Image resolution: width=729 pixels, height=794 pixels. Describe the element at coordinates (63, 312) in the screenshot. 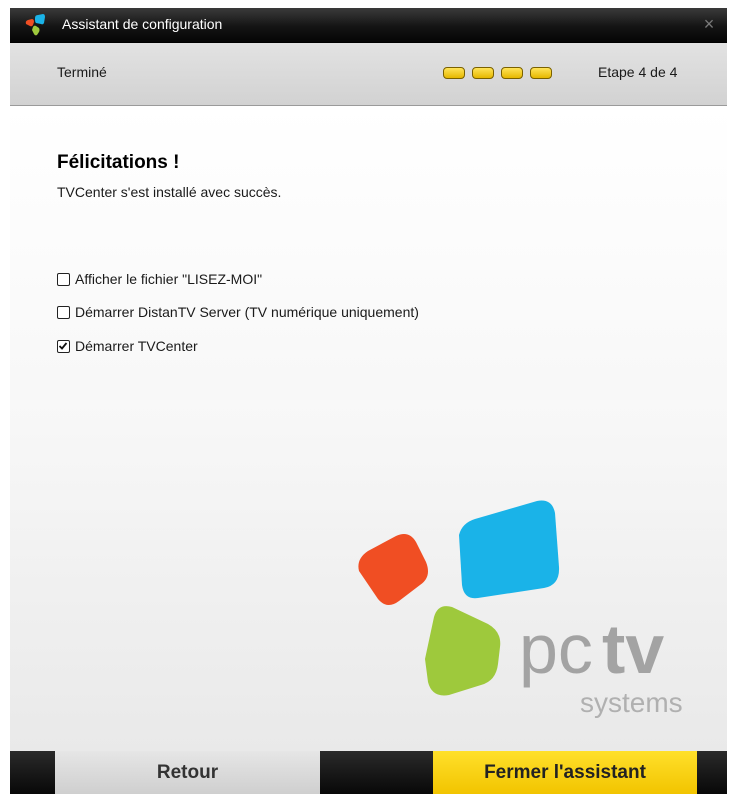

I see `distantv-checkbox` at that location.